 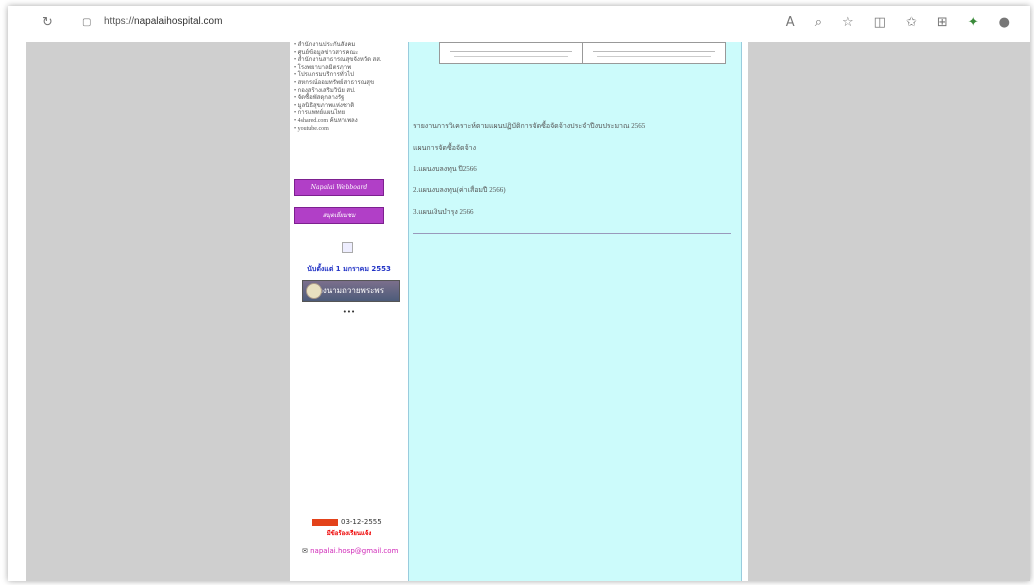 I want to click on read-aloud-icon: A, so click(x=790, y=22).